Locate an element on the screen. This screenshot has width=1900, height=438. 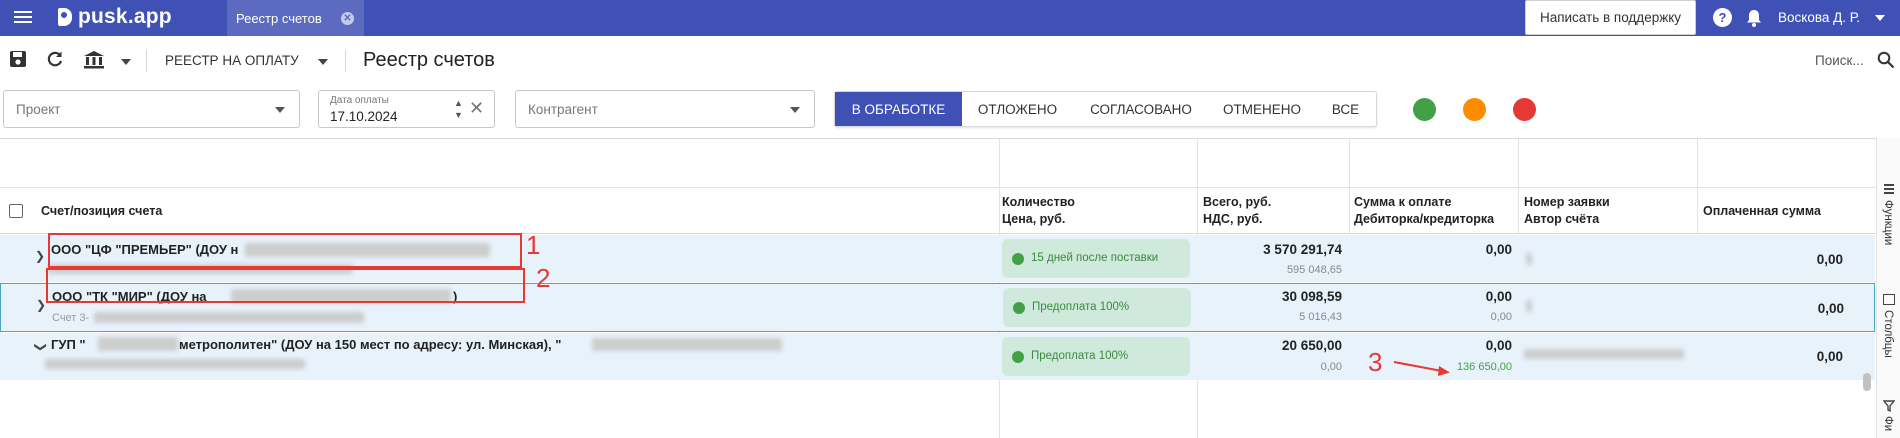
app-logo: pusk.app is located at coordinates (115, 17).